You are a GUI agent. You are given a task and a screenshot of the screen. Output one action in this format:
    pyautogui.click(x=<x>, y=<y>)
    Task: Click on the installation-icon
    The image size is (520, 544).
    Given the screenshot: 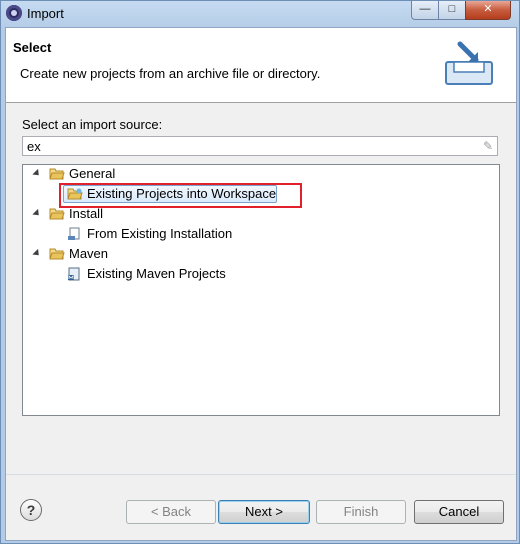 What is the action you would take?
    pyautogui.click(x=74, y=233)
    